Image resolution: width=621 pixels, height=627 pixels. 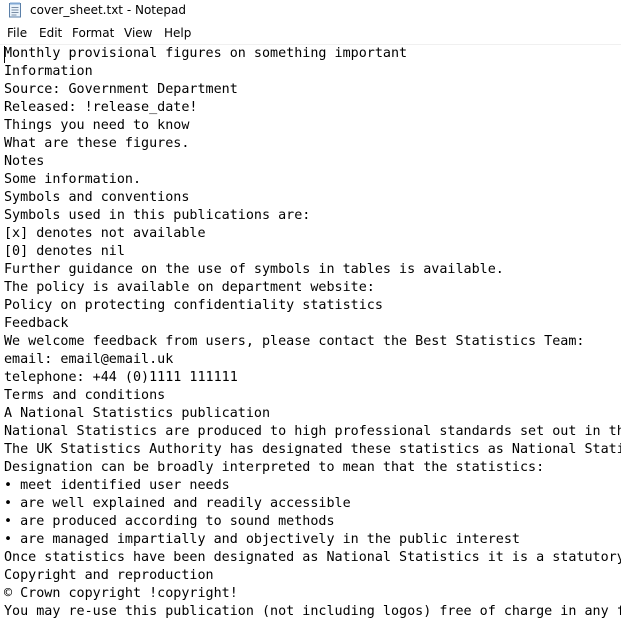 I want to click on menu-file: File, so click(x=17, y=33).